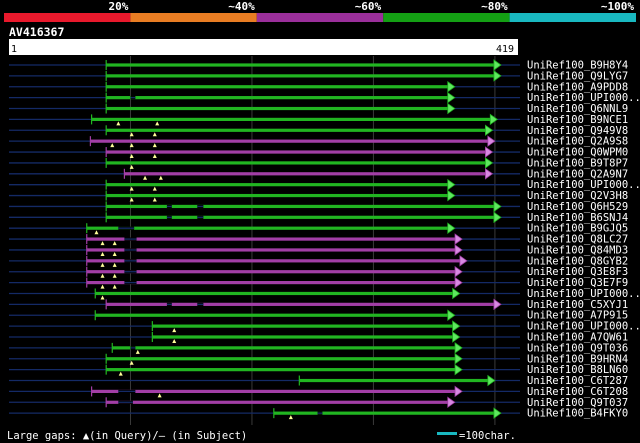  I want to click on legend-label: ~60%, so click(368, 6).